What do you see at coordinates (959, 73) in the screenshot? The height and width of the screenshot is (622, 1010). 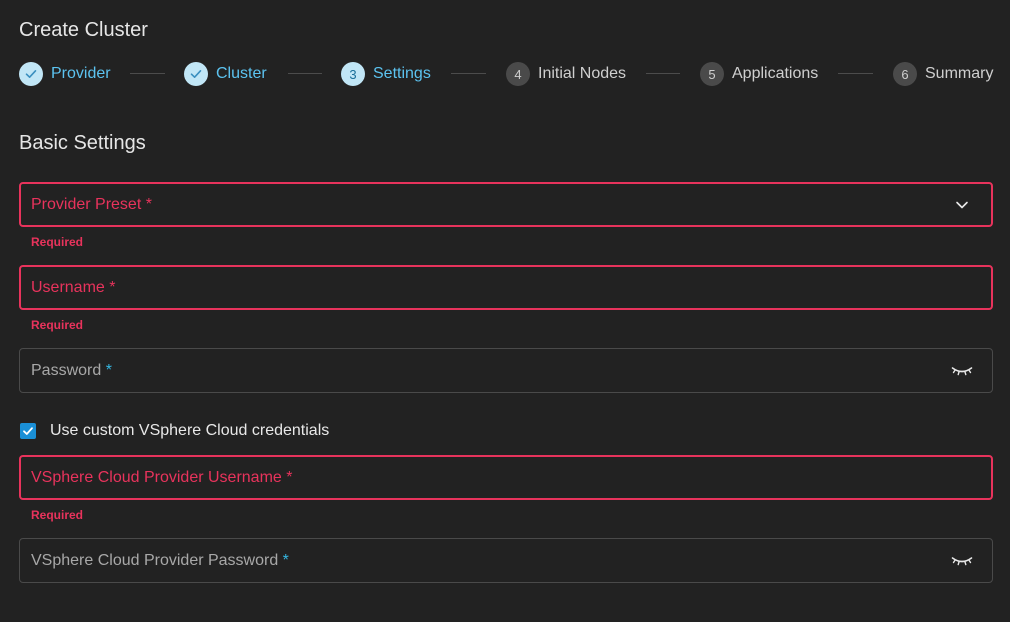 I see `step-summary-label: Summary` at bounding box center [959, 73].